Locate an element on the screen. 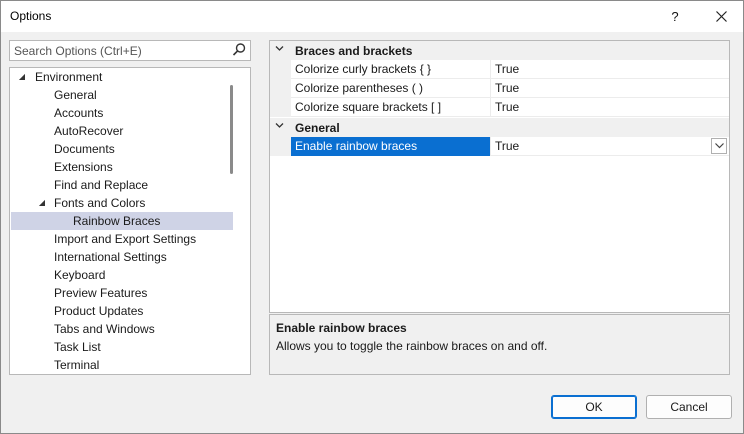  tree-item-label: Find and Replace is located at coordinates (101, 185).